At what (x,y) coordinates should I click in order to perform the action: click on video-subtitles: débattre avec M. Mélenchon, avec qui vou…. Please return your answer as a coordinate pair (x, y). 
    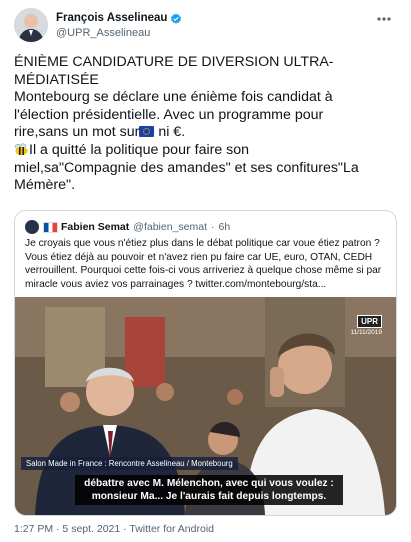
    Looking at the image, I should click on (209, 490).